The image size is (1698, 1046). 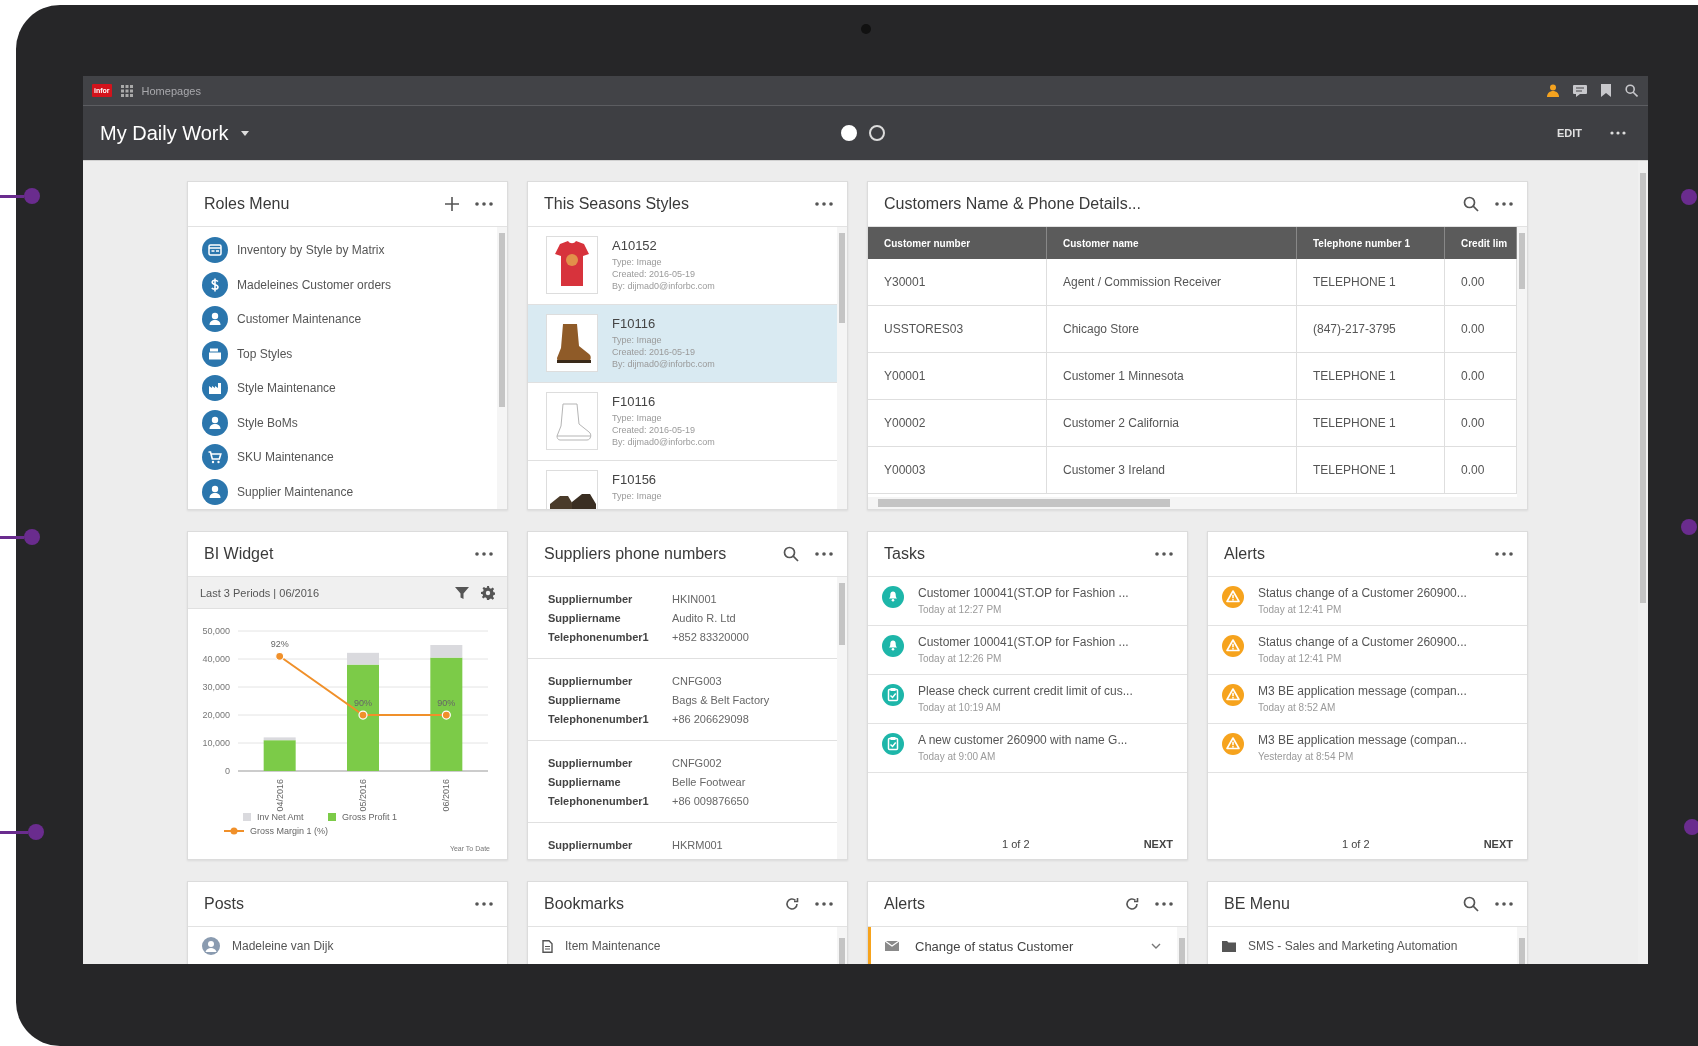 I want to click on menu-item: SKU Maintenance, so click(x=342, y=457).